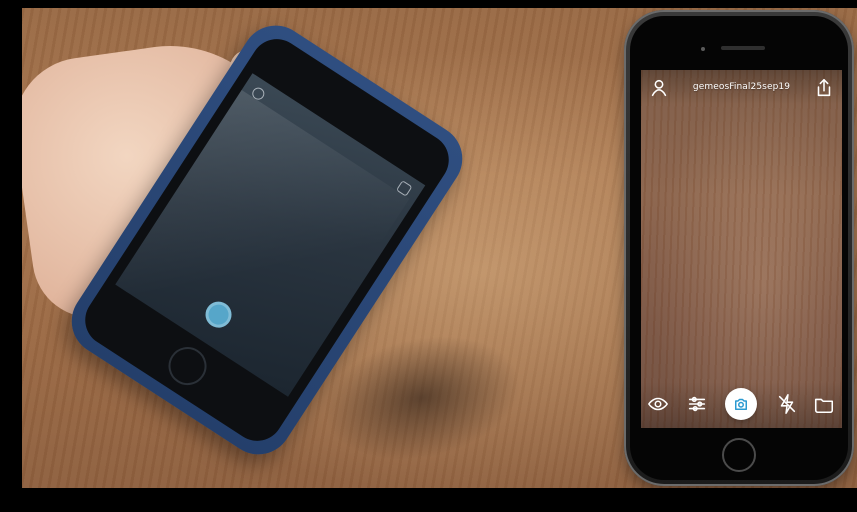 The width and height of the screenshot is (857, 512). I want to click on share-icon, so click(824, 87).